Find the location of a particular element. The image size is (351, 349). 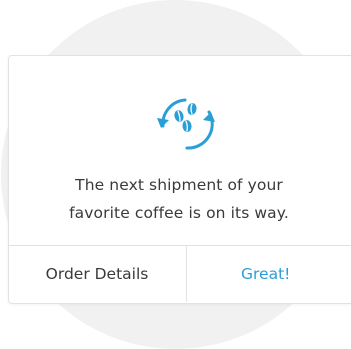

order-details-button: Order Details is located at coordinates (97, 274).